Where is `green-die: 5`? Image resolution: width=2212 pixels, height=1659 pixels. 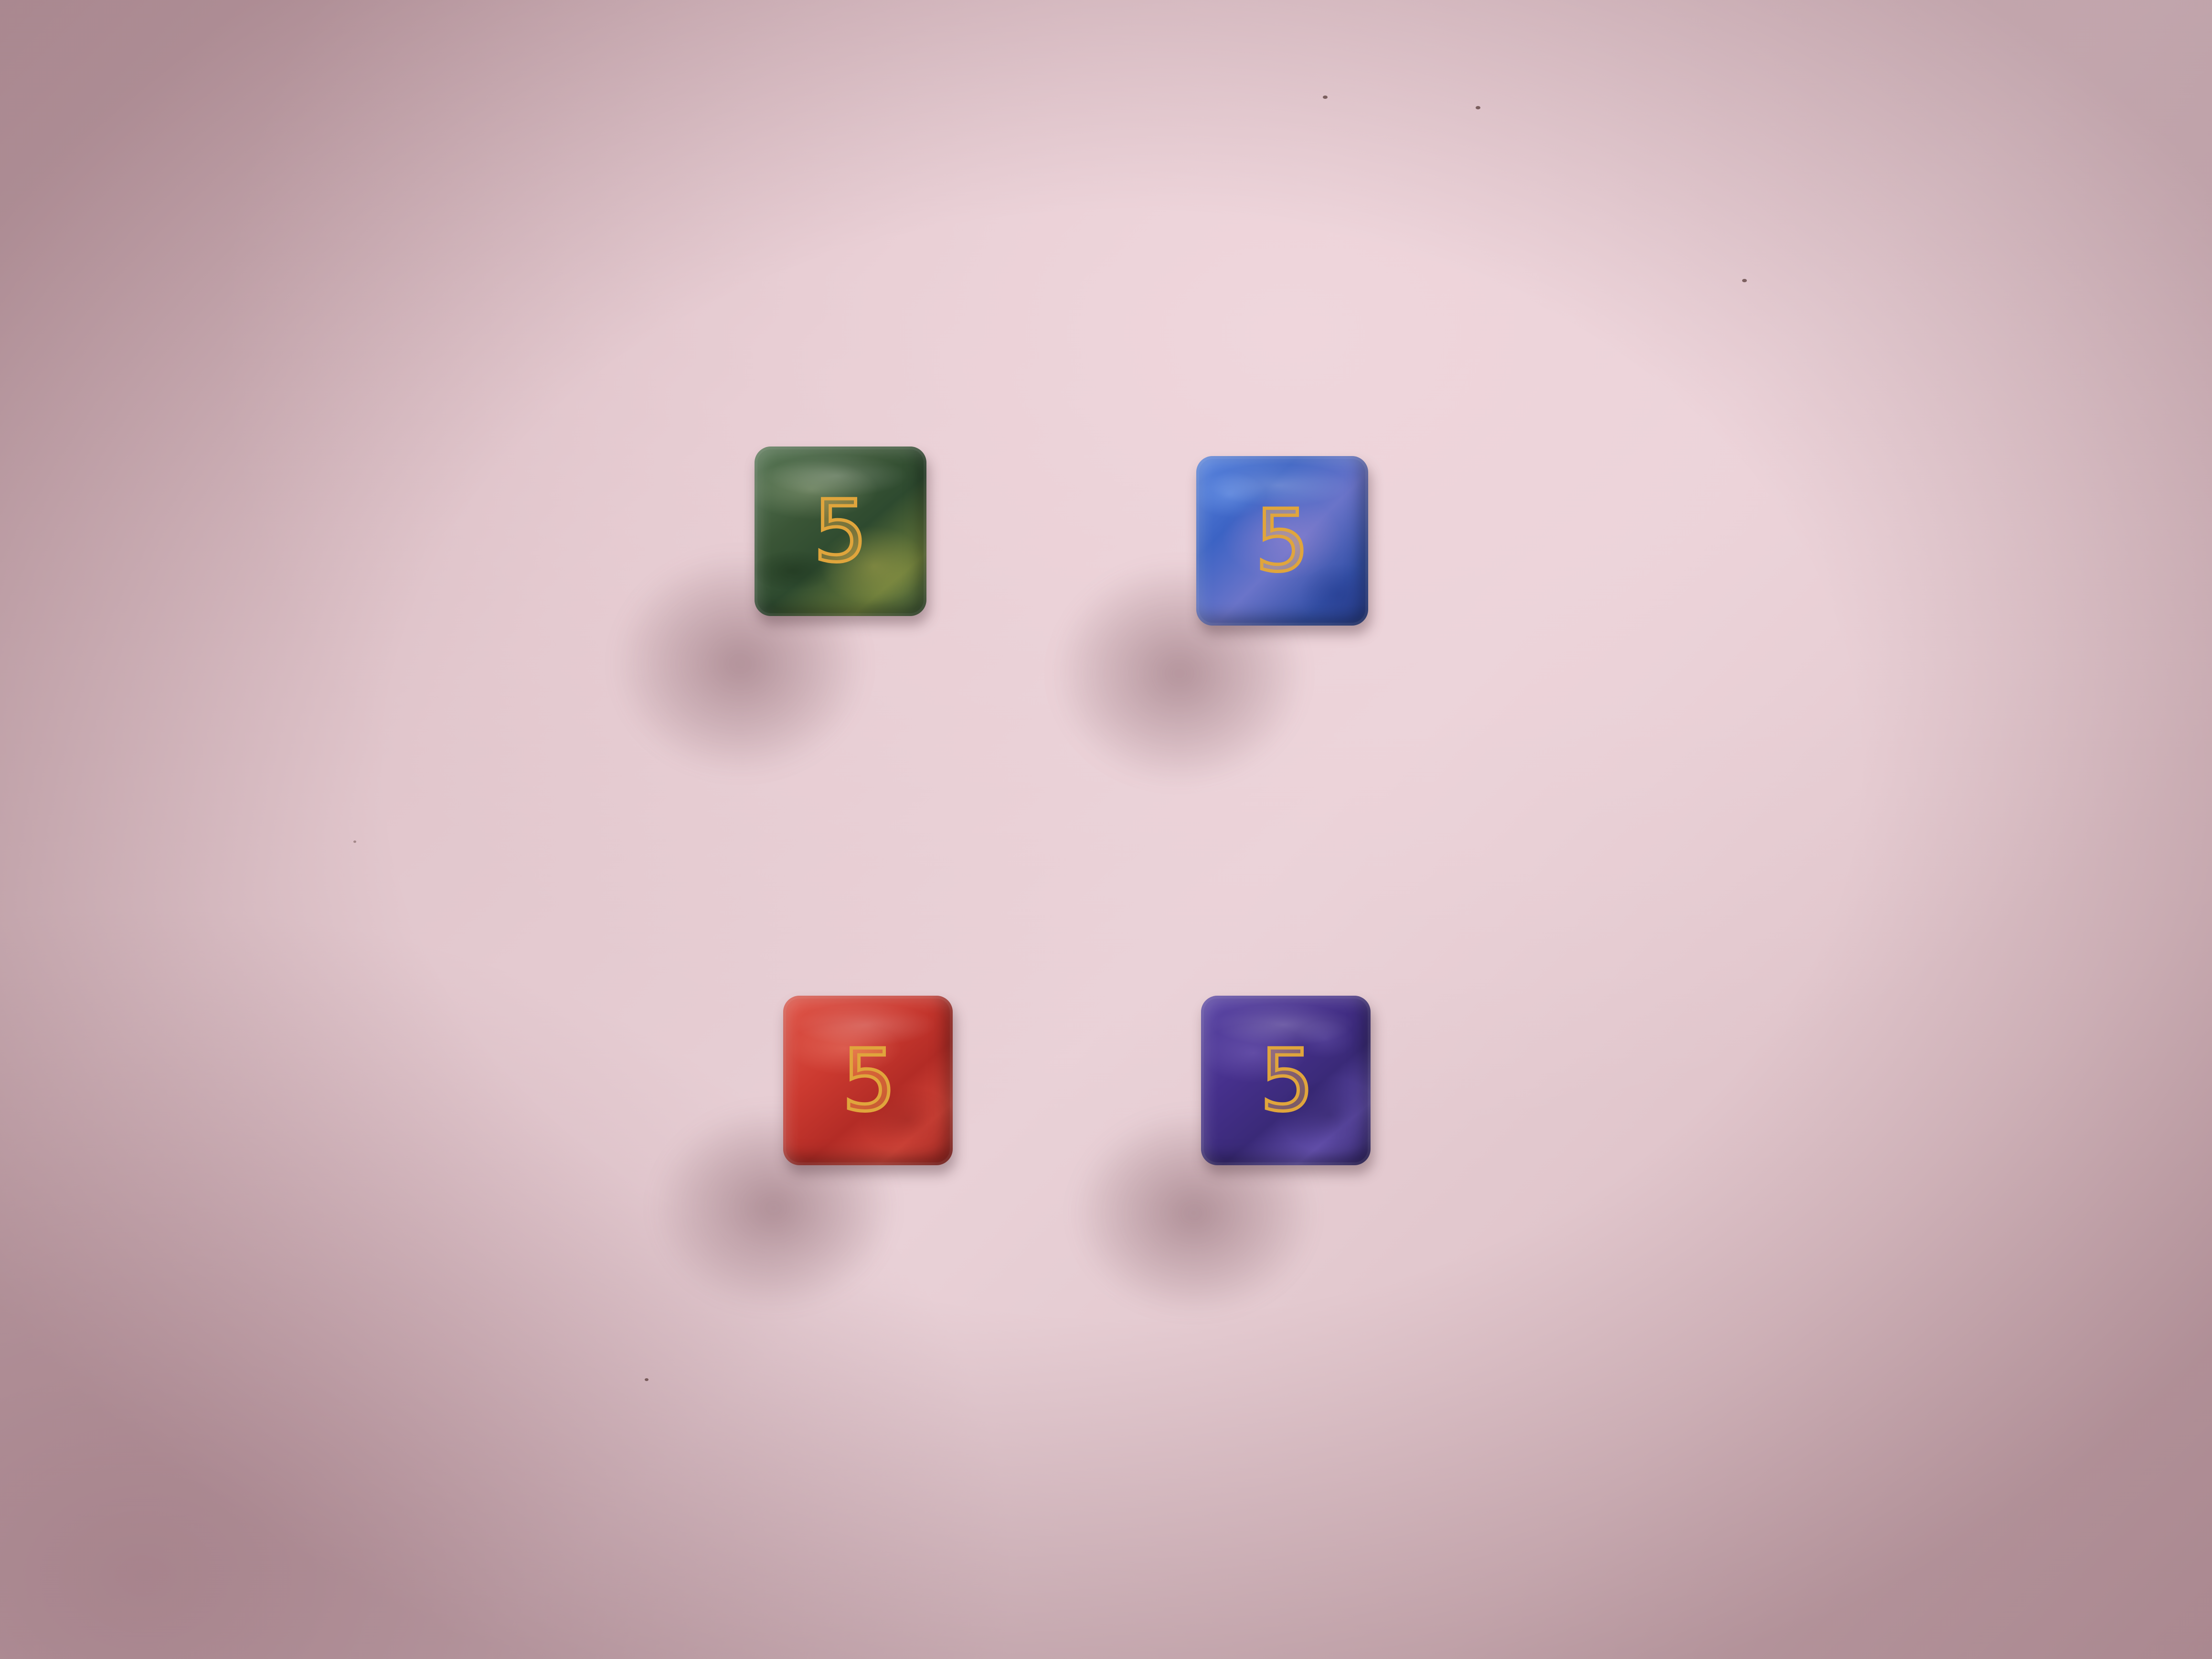
green-die: 5 is located at coordinates (840, 531).